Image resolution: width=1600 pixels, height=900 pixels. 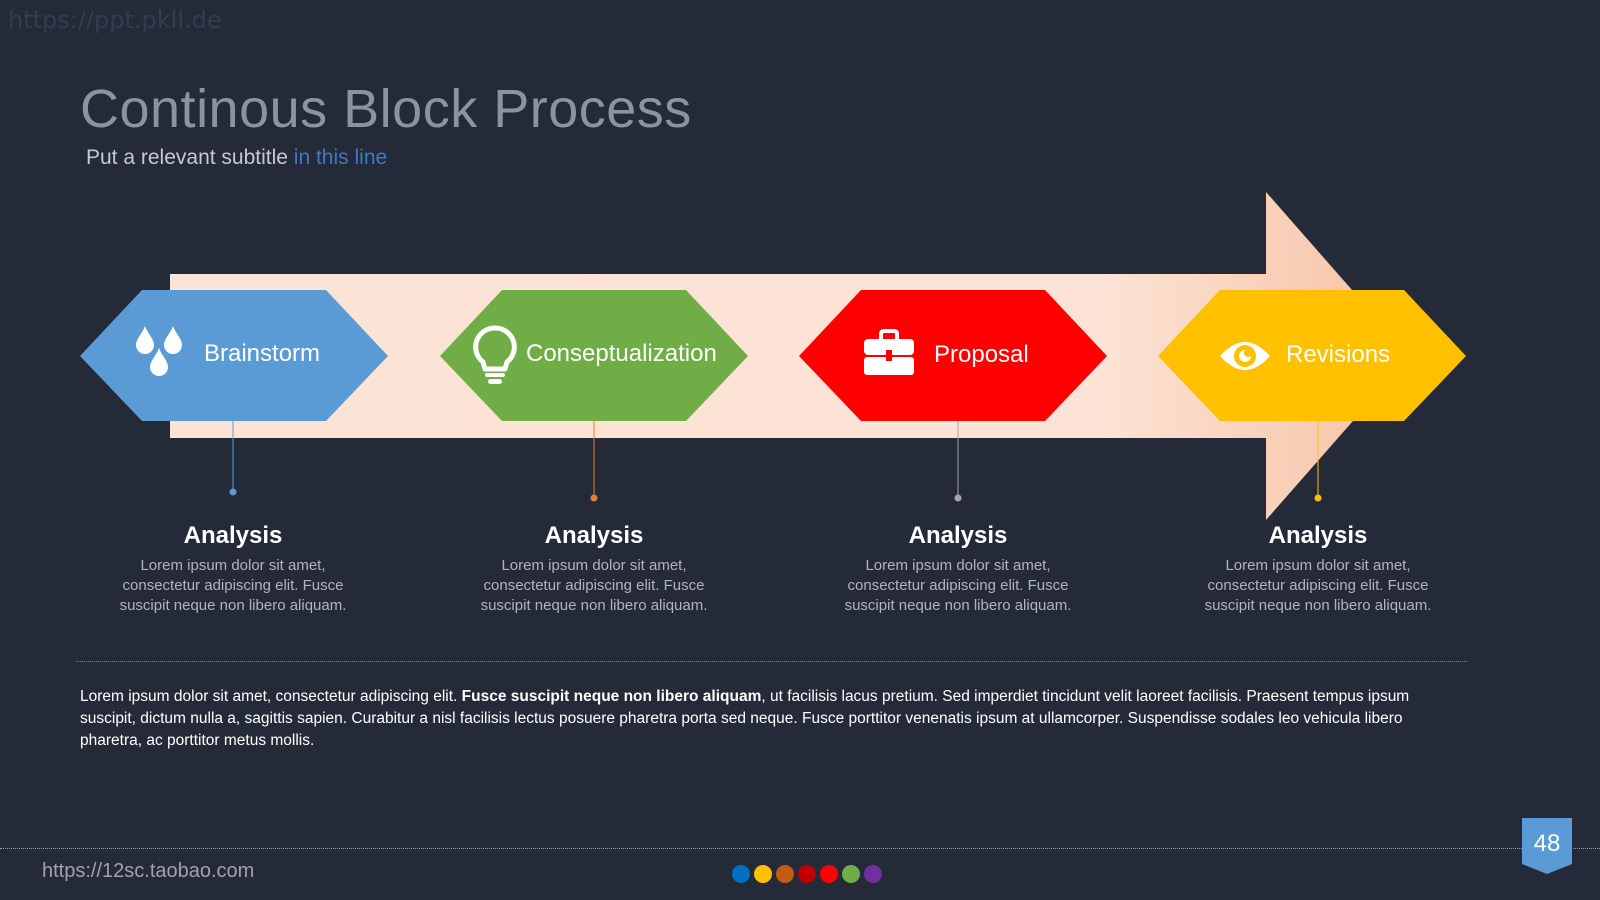 I want to click on section-divider, so click(x=771, y=661).